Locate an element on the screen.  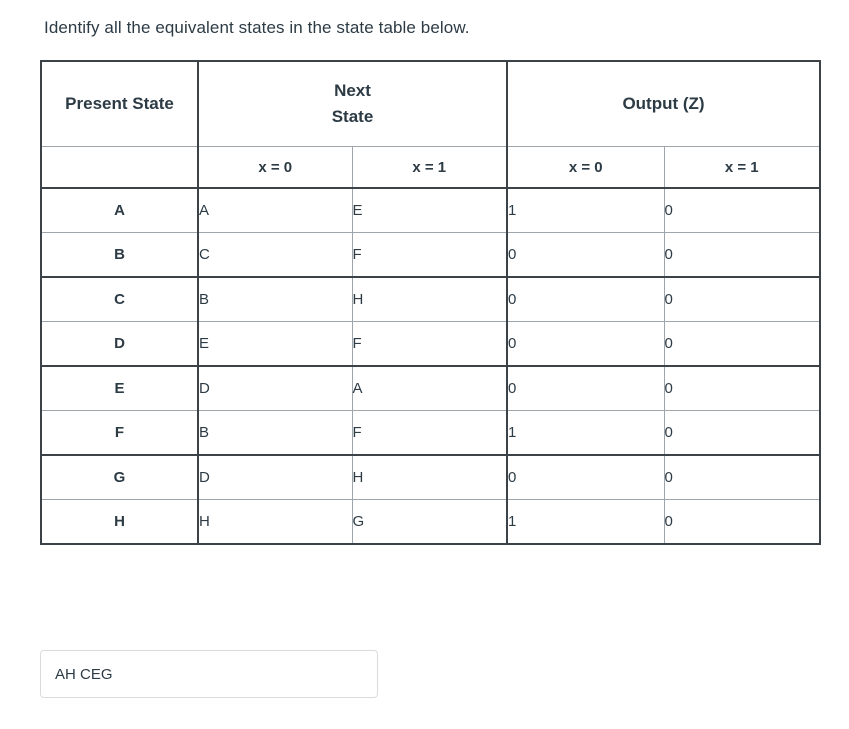
cell-present-state: G is located at coordinates (119, 477).